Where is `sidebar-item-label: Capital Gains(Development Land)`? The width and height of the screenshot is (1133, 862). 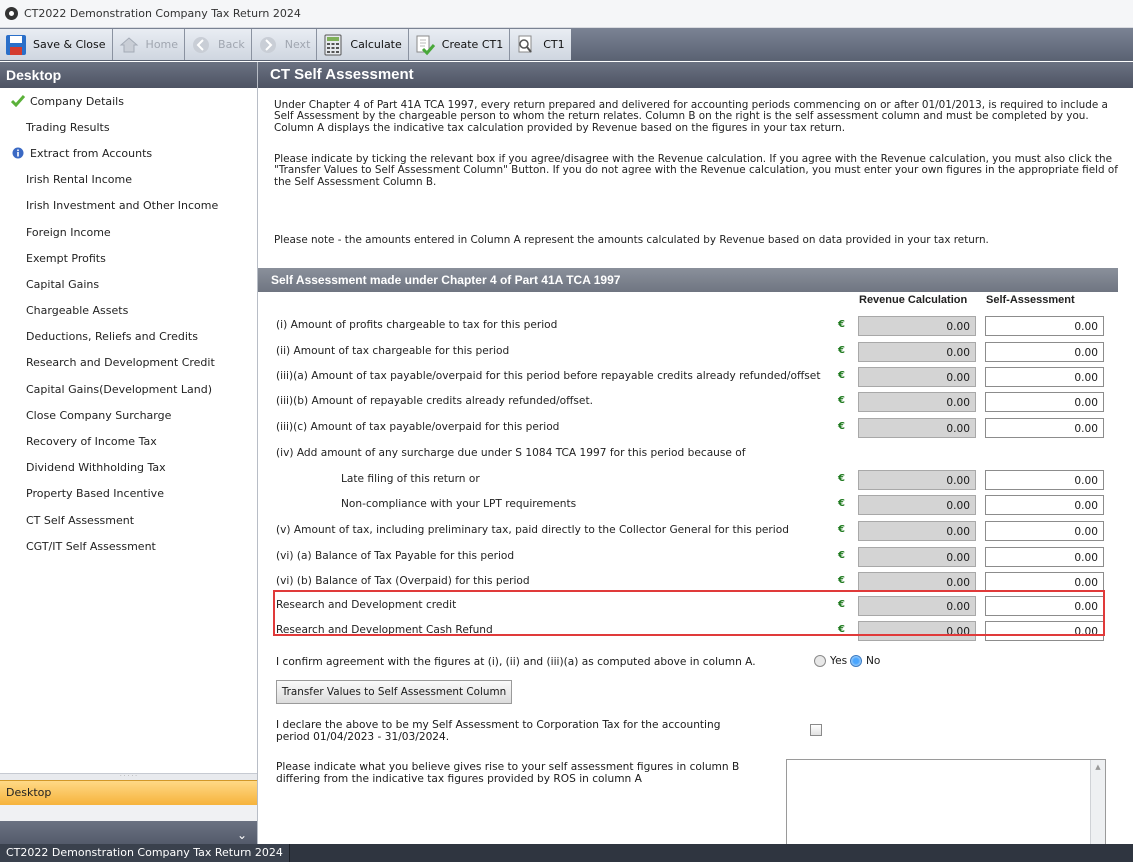 sidebar-item-label: Capital Gains(Development Land) is located at coordinates (119, 389).